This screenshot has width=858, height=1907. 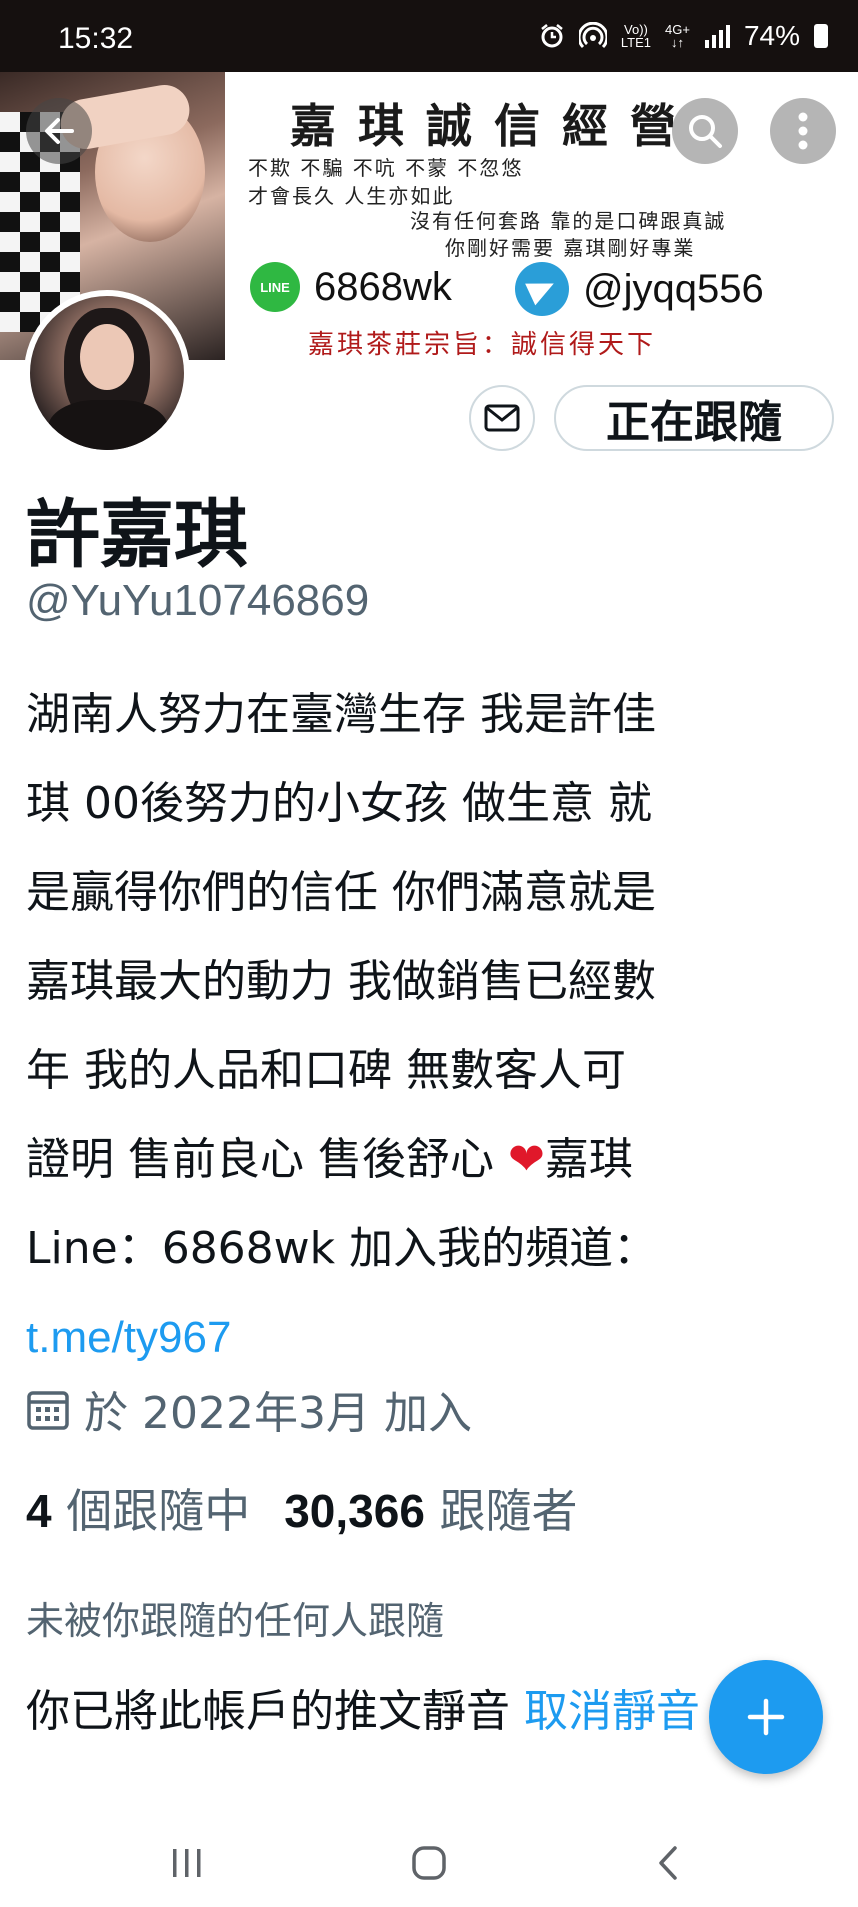 What do you see at coordinates (494, 126) in the screenshot?
I see `banner-title: 嘉琪誠信經營` at bounding box center [494, 126].